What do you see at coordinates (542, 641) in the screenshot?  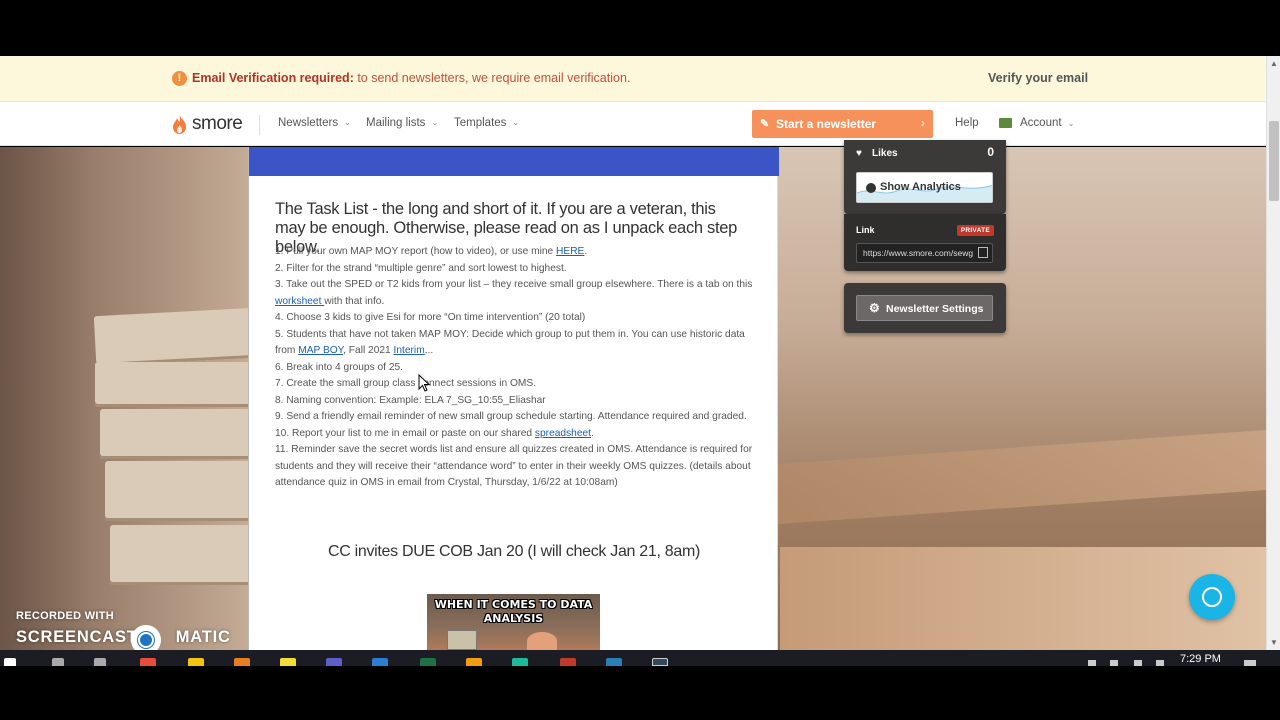 I see `person-illustration` at bounding box center [542, 641].